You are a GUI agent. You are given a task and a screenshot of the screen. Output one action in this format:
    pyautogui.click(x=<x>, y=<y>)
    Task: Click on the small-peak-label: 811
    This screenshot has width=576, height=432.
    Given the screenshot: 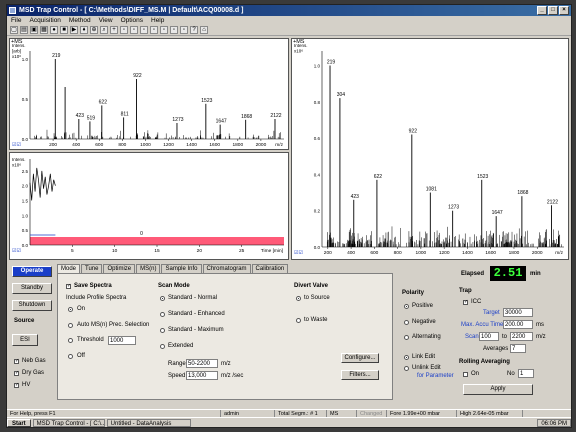 What is the action you would take?
    pyautogui.click(x=125, y=114)
    